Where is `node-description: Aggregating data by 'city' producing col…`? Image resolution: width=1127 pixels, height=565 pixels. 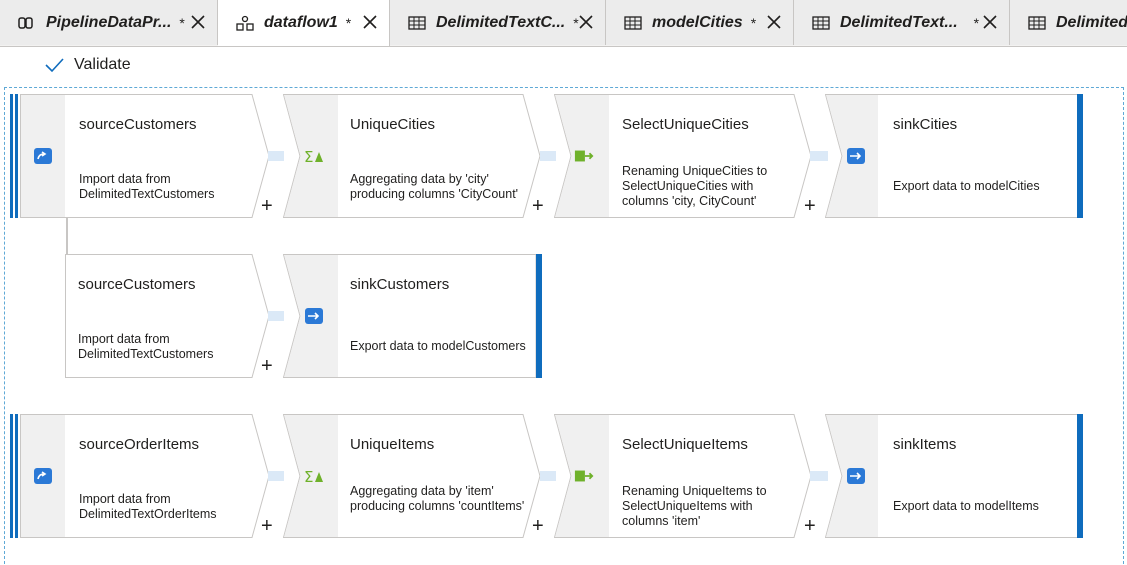 node-description: Aggregating data by 'city' producing col… is located at coordinates (434, 186).